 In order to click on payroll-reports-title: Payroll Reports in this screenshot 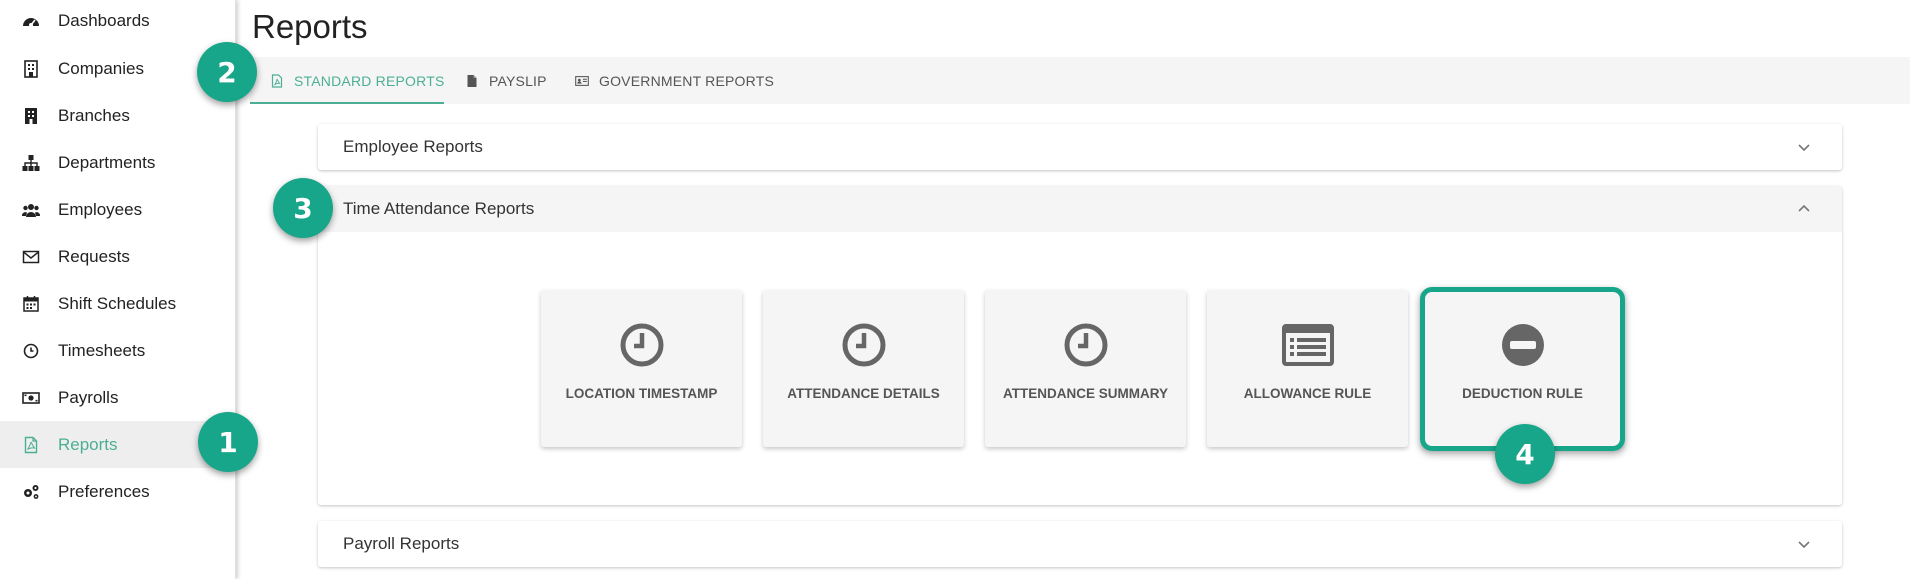, I will do `click(401, 543)`.